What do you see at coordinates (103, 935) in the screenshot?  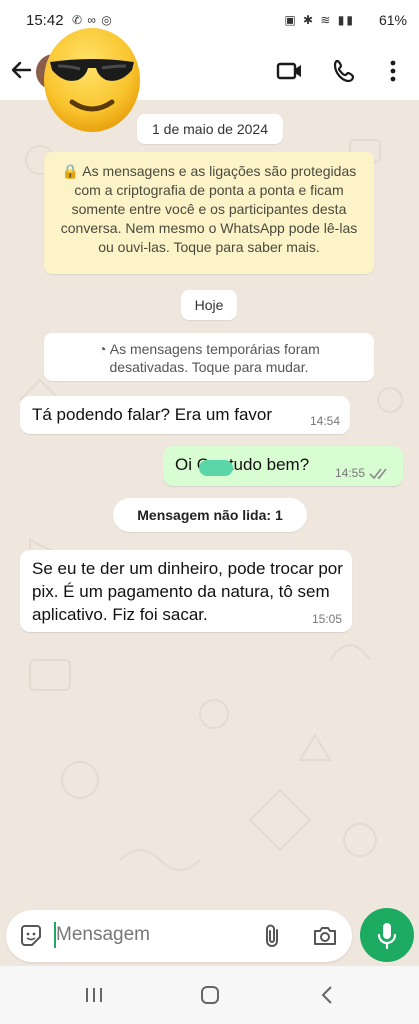 I see `message-input: Mensagem` at bounding box center [103, 935].